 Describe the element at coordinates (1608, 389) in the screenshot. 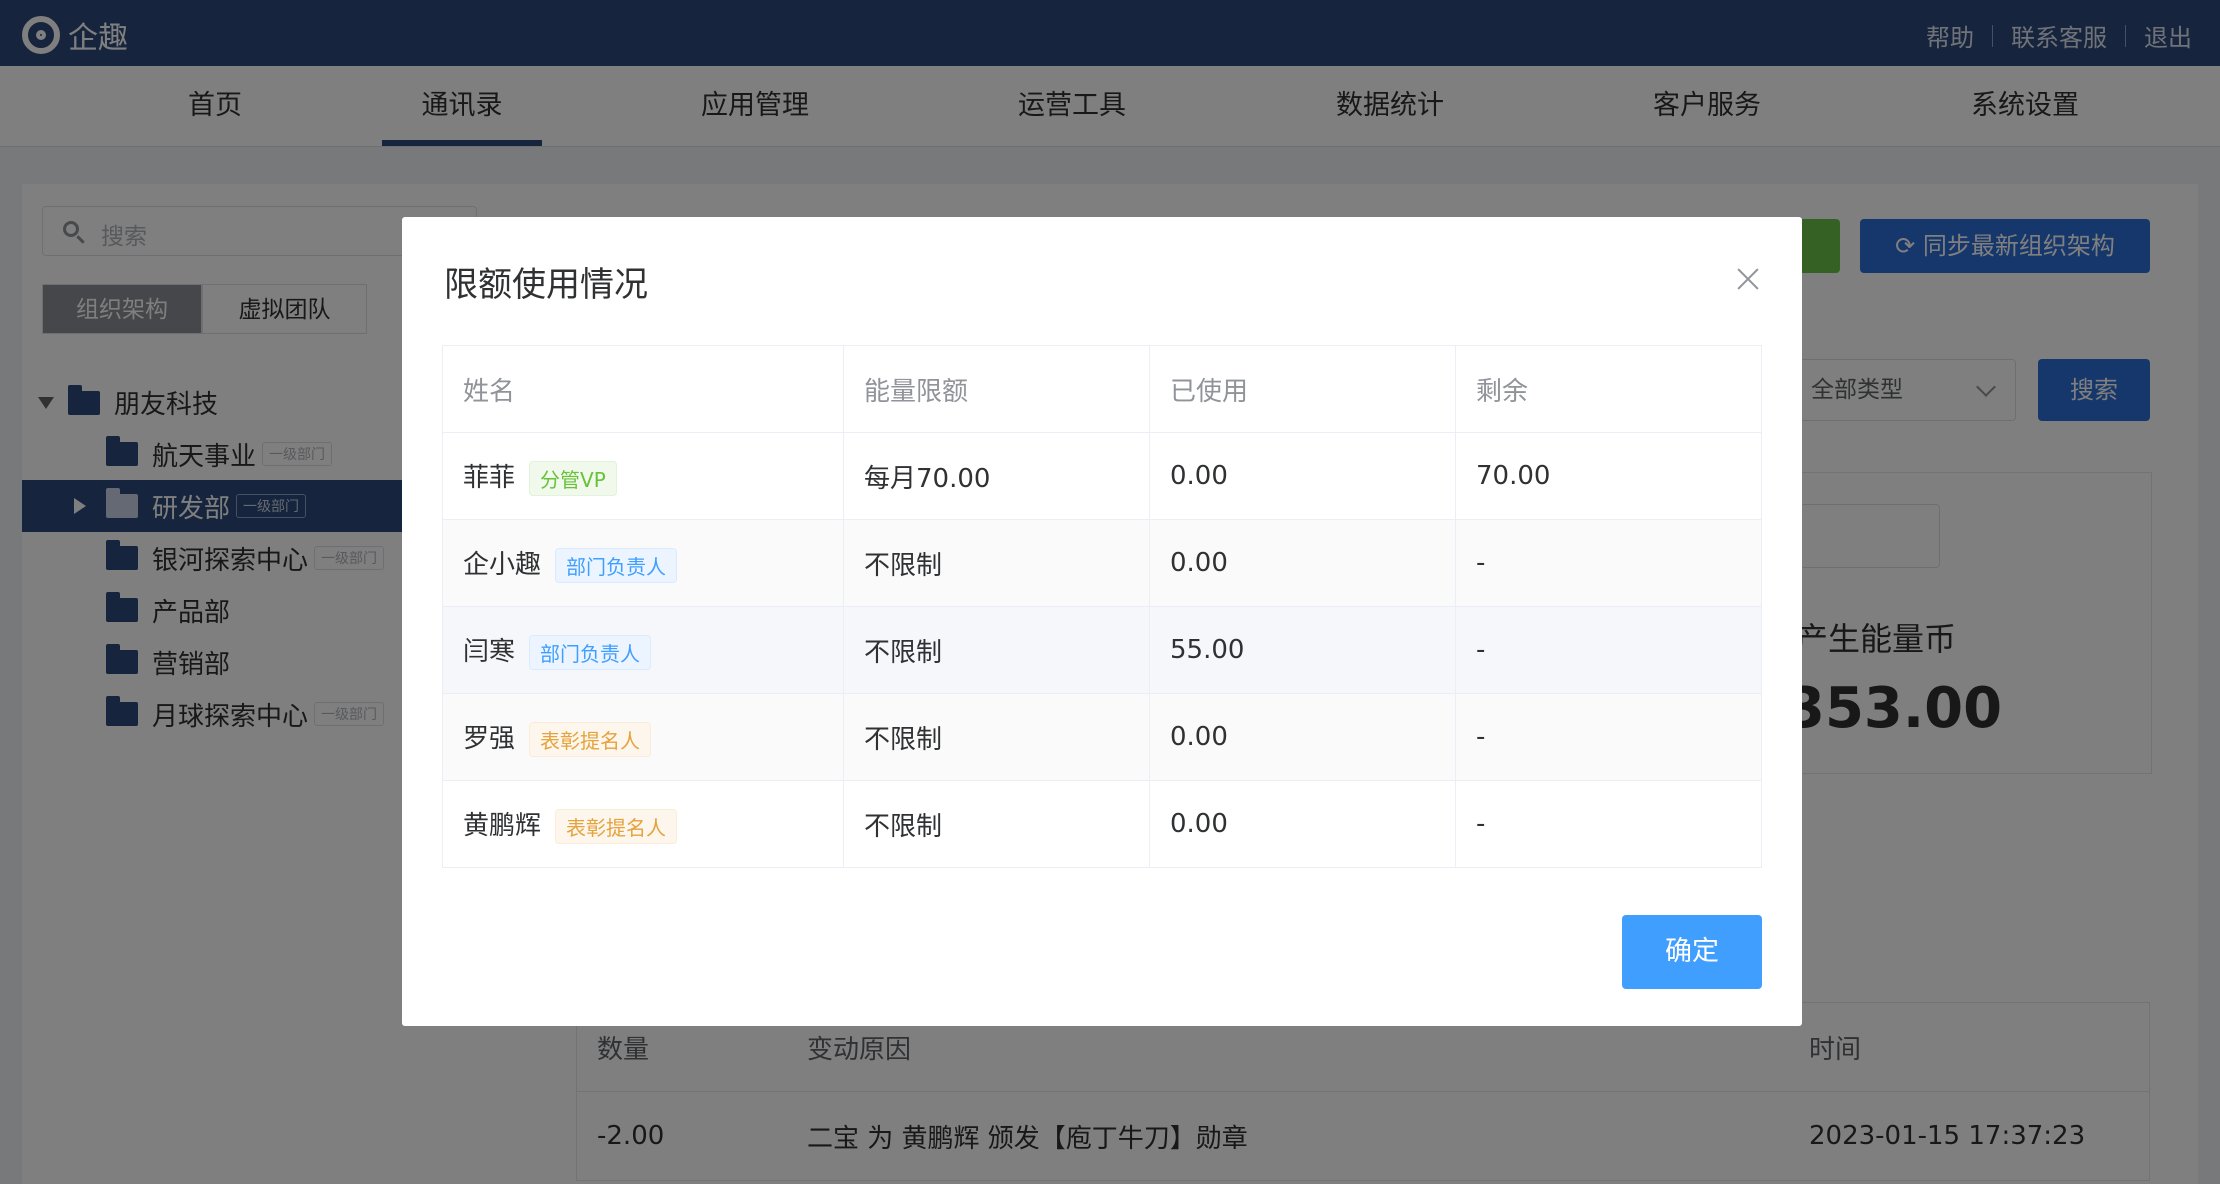

I see `column-header-remaining: 剩余` at that location.